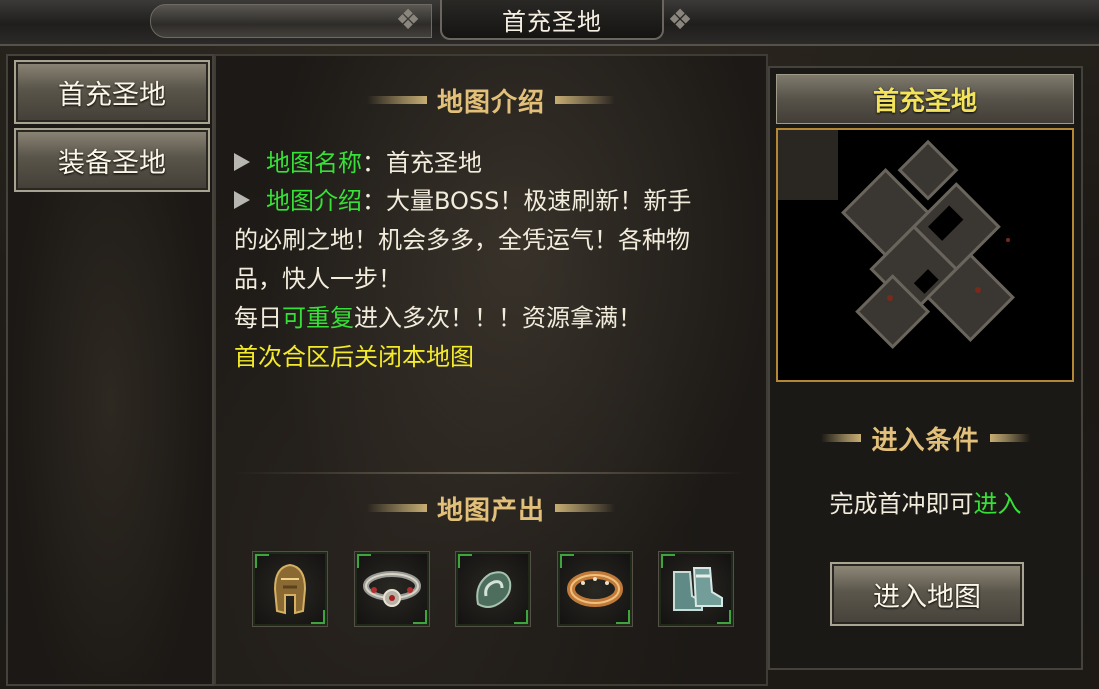  What do you see at coordinates (499, 163) in the screenshot?
I see `map-name-row: 地图名称：首充圣地` at bounding box center [499, 163].